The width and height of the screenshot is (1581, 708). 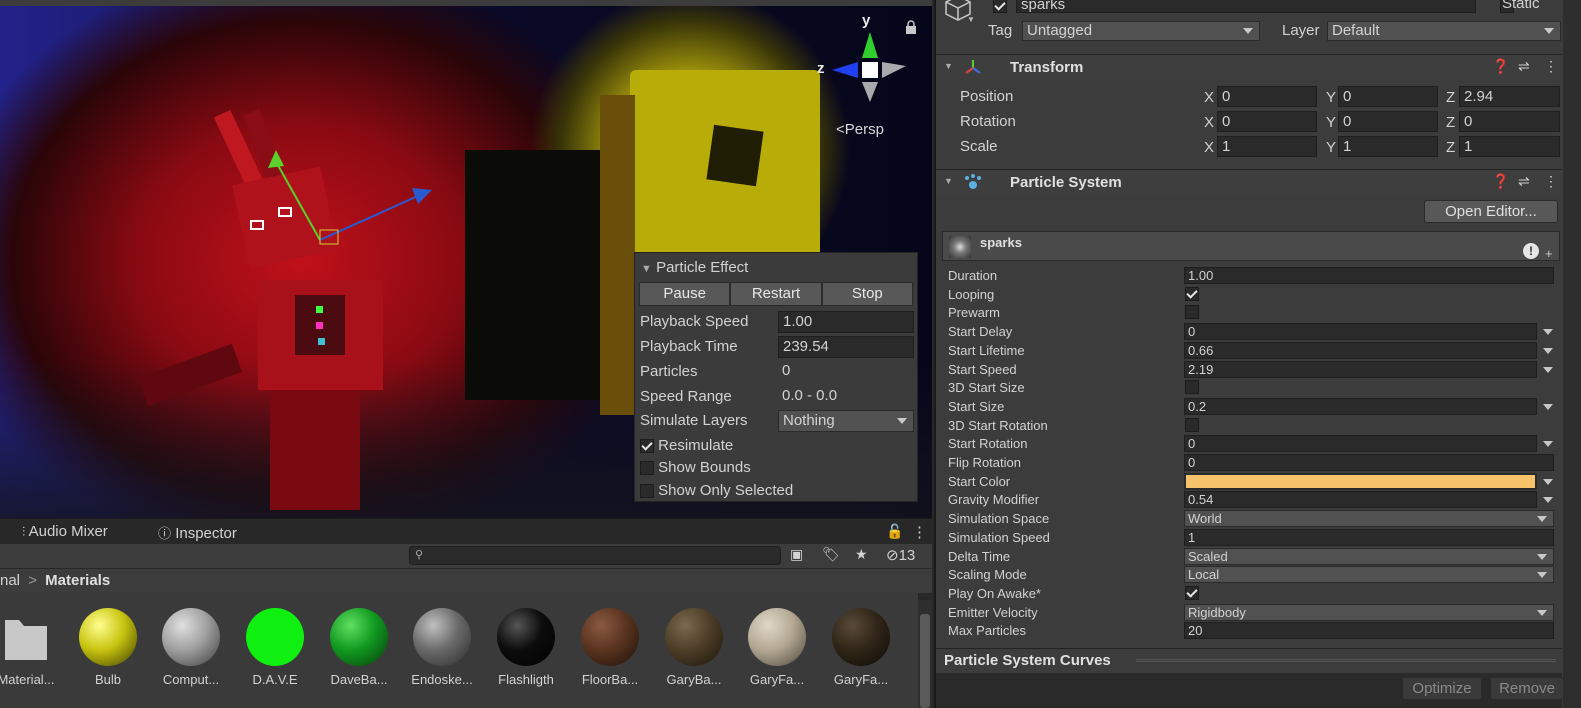 What do you see at coordinates (1444, 31) in the screenshot?
I see `layer-dropdown: Default` at bounding box center [1444, 31].